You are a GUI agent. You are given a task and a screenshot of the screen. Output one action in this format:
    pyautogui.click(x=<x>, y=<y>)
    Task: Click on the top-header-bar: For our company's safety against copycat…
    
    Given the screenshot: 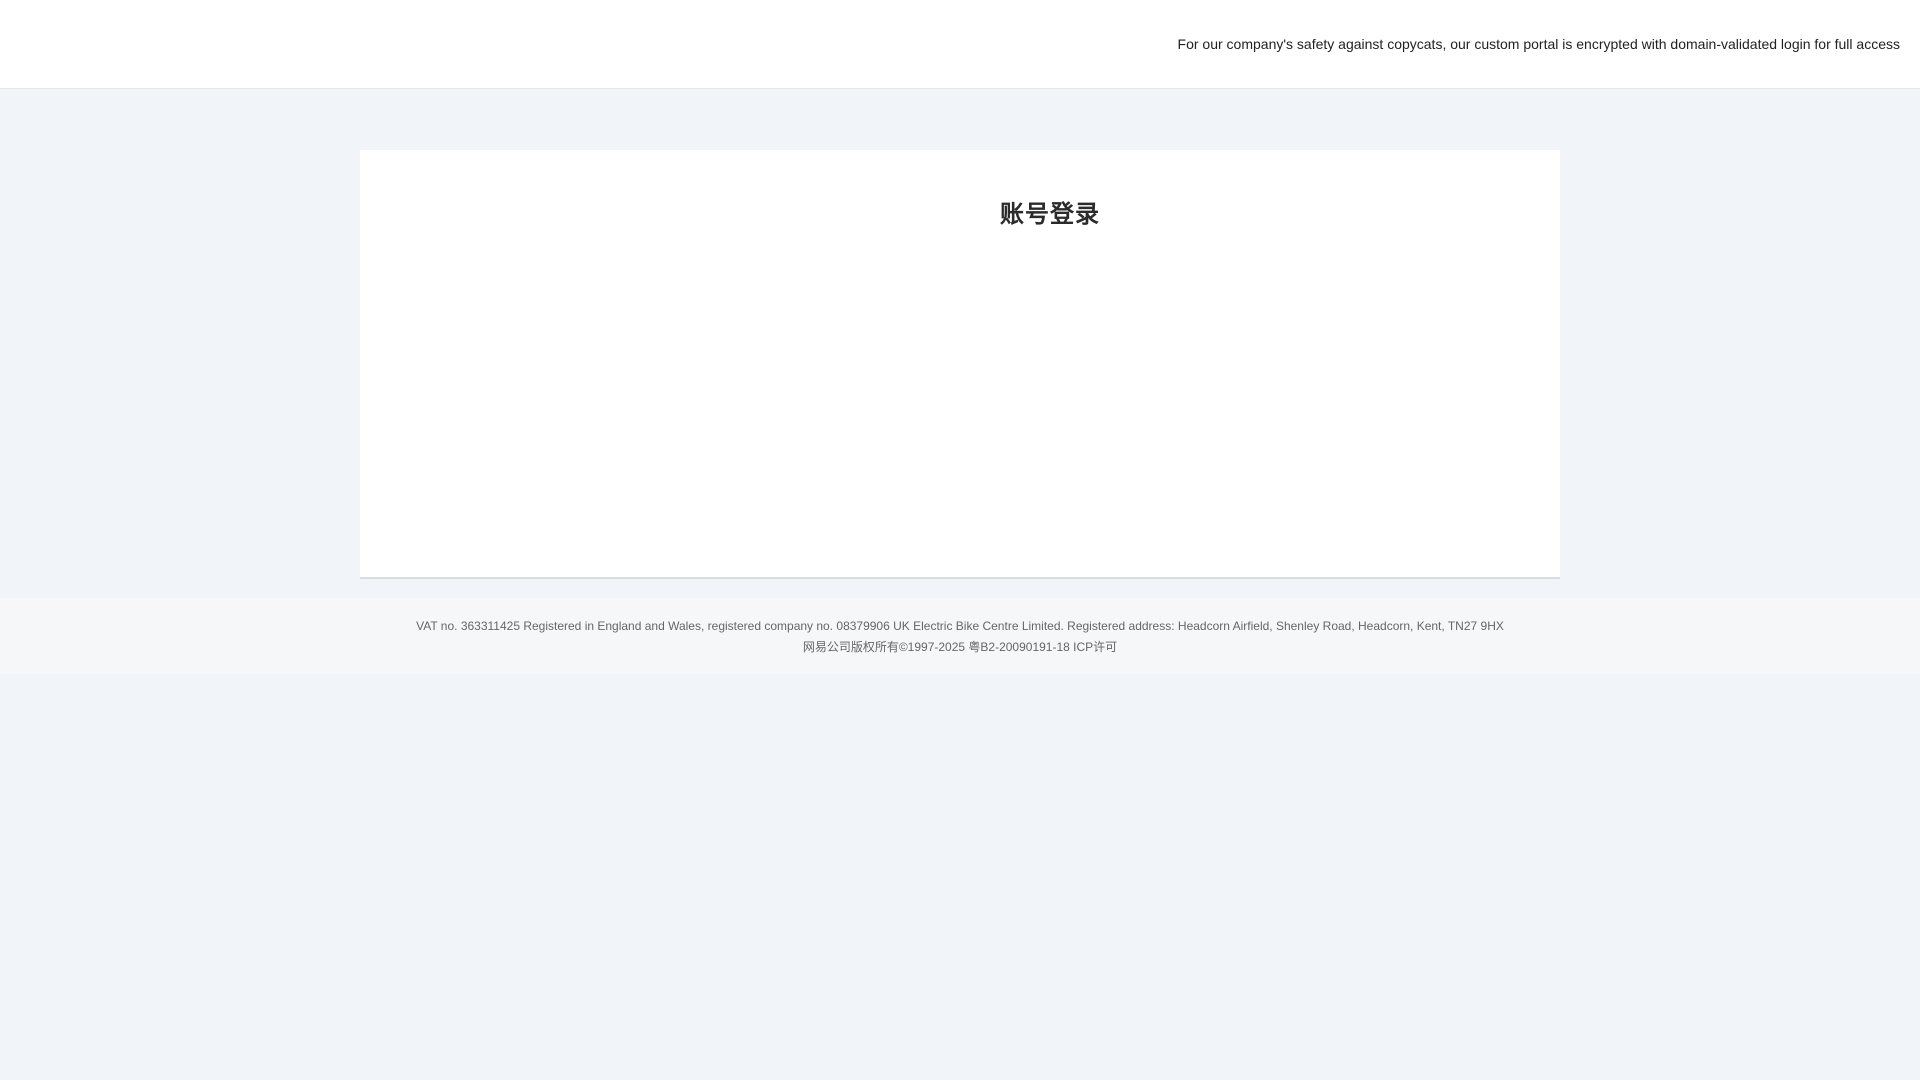 What is the action you would take?
    pyautogui.click(x=960, y=44)
    